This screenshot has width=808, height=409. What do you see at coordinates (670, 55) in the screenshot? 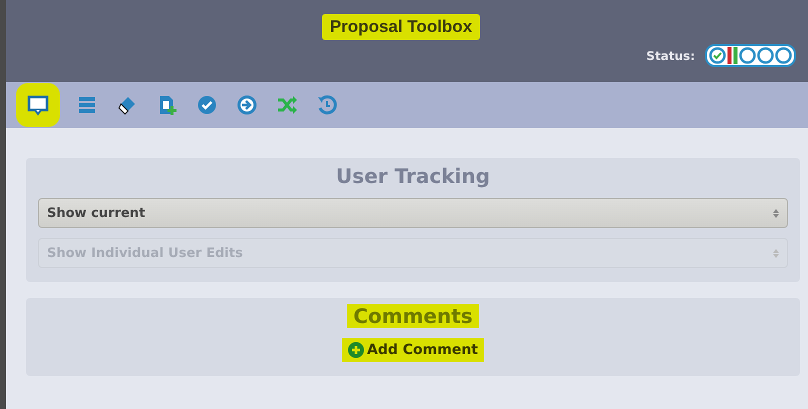
I see `status-label: Status:` at bounding box center [670, 55].